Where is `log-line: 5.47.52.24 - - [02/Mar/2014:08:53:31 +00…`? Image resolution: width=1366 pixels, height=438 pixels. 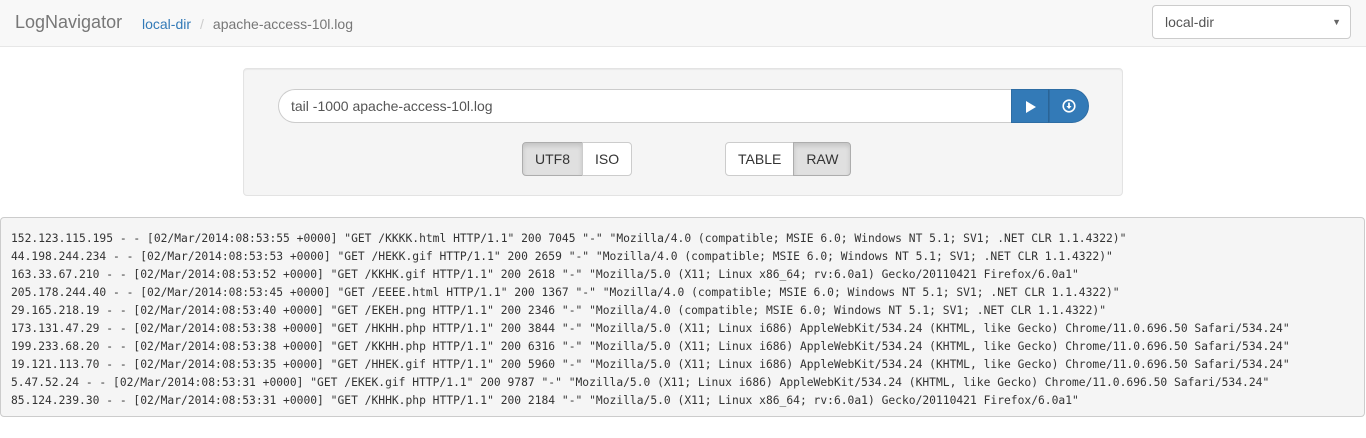 log-line: 5.47.52.24 - - [02/Mar/2014:08:53:31 +00… is located at coordinates (640, 382).